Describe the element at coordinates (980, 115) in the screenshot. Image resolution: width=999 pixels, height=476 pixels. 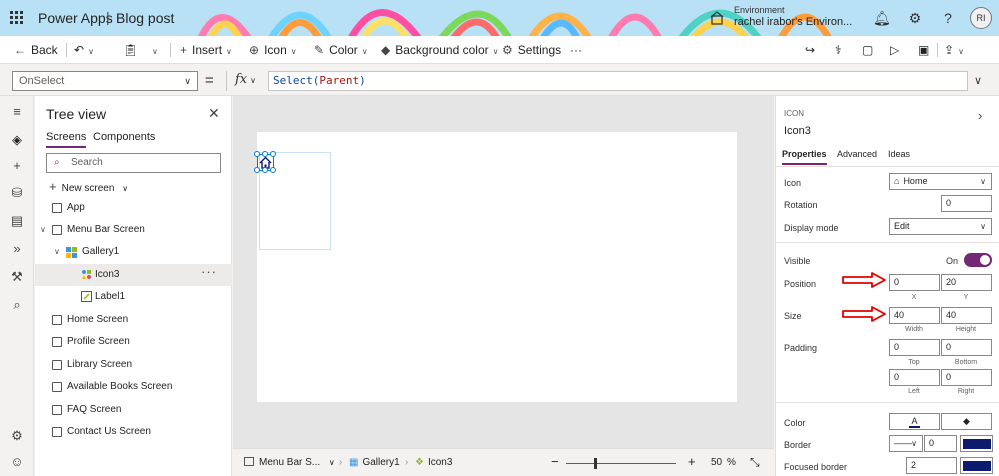
I see `chevron-right-icon: ›` at that location.